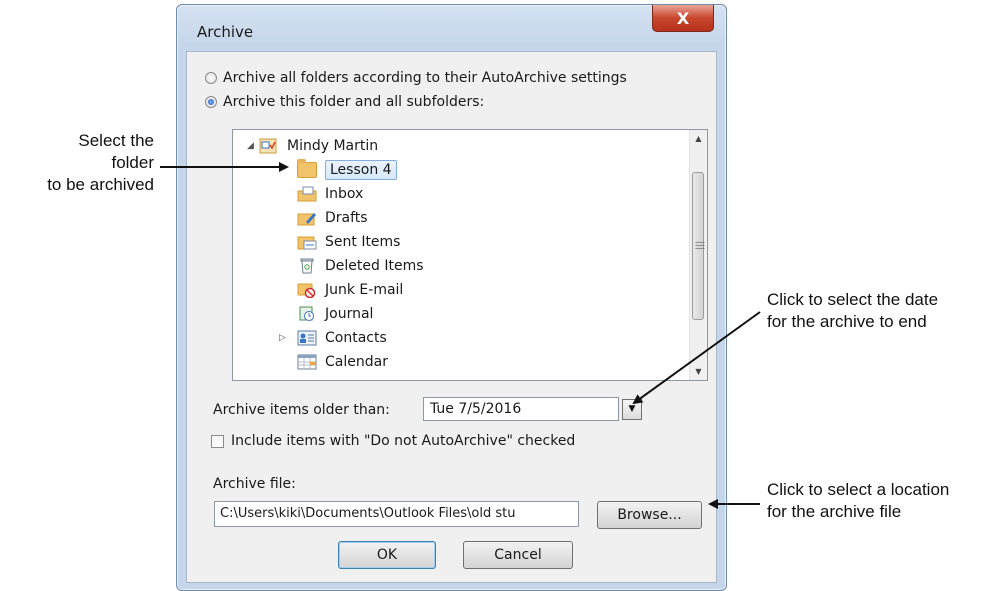 This screenshot has width=985, height=591. What do you see at coordinates (307, 242) in the screenshot?
I see `sent-items-icon` at bounding box center [307, 242].